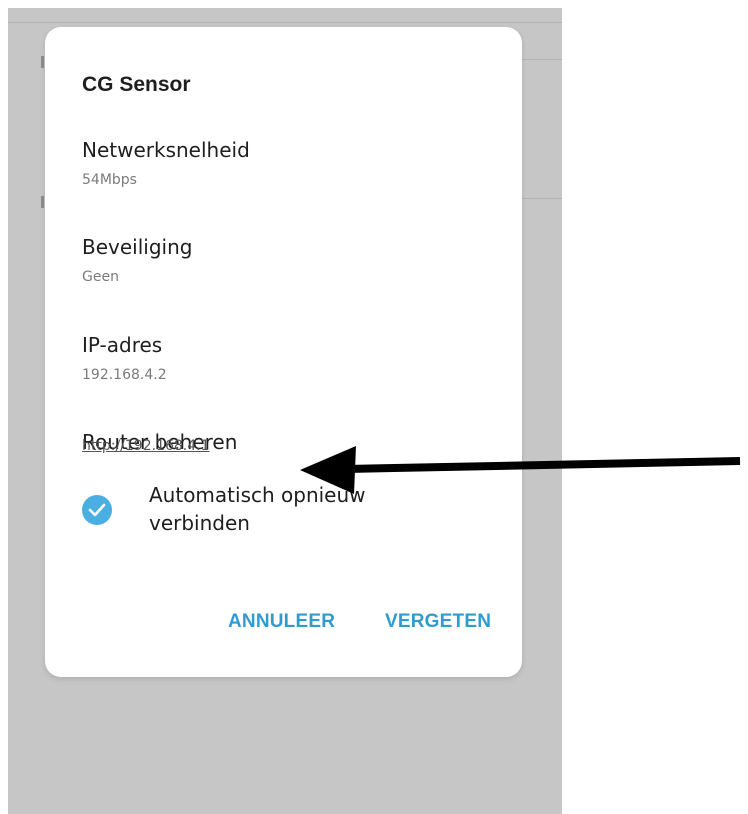 The image size is (748, 814). I want to click on annotation-arrow-shaft, so click(543, 465).